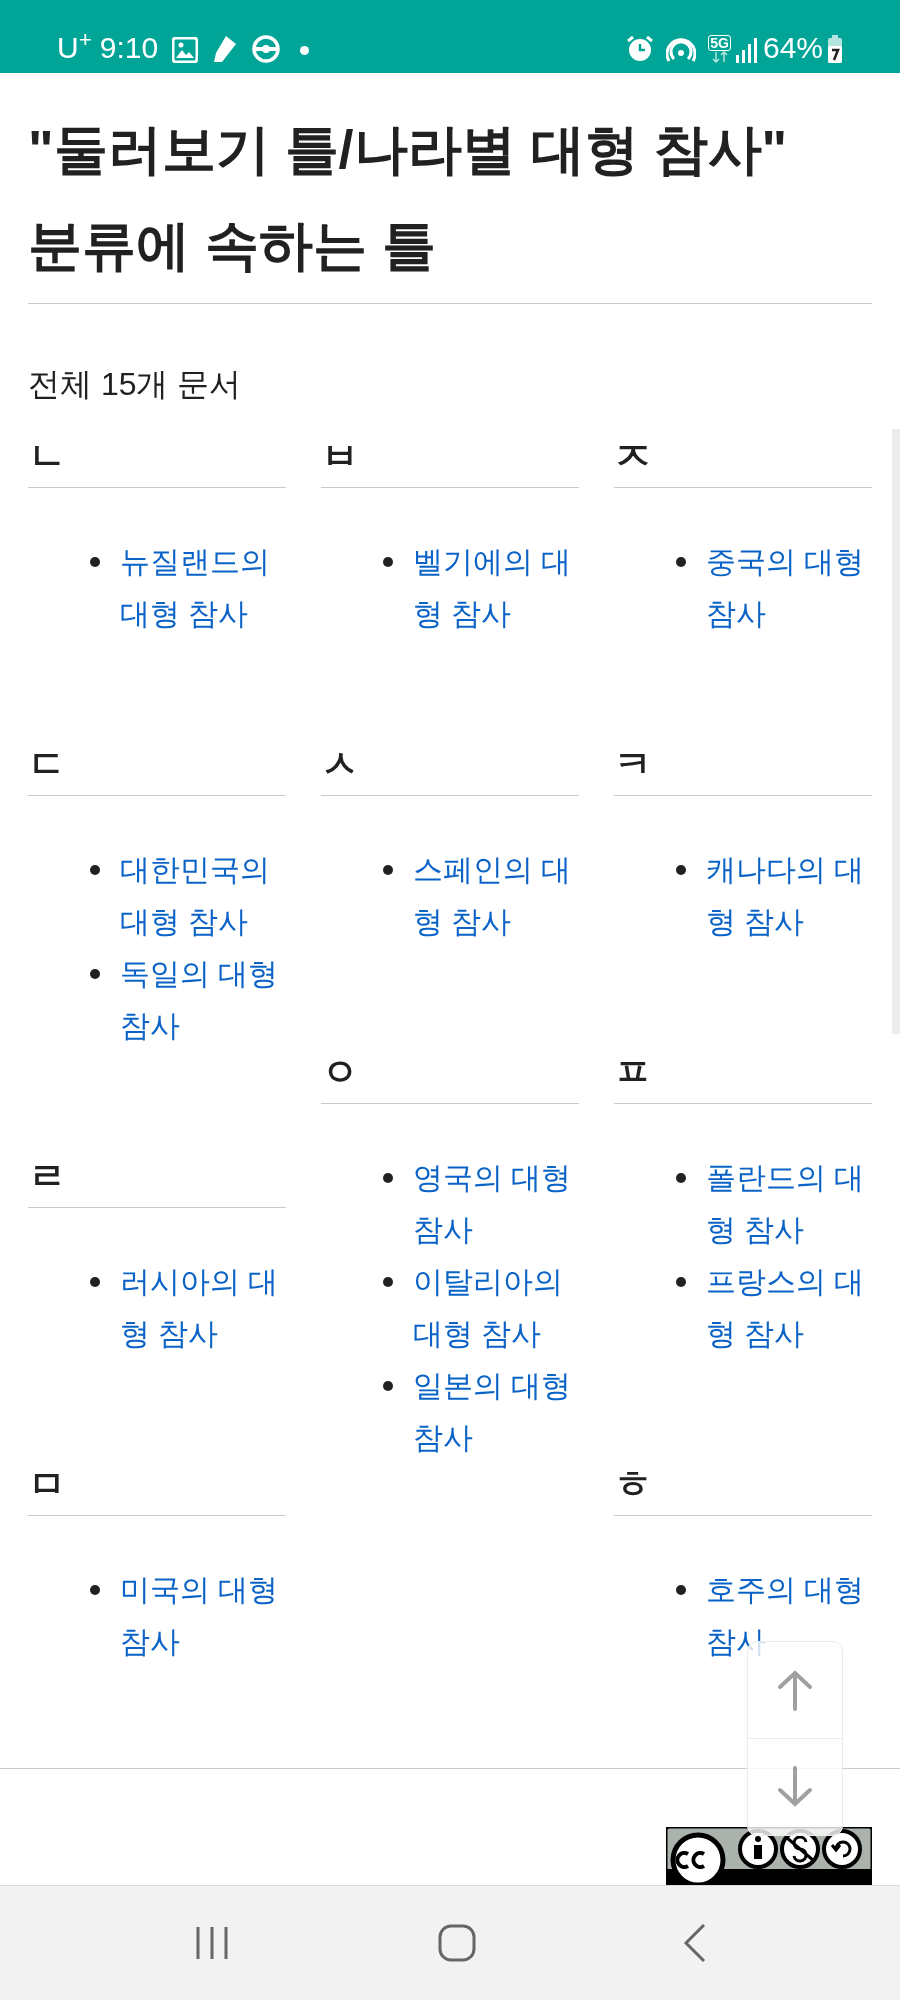 This screenshot has width=900, height=2000. I want to click on home-icon, so click(457, 1943).